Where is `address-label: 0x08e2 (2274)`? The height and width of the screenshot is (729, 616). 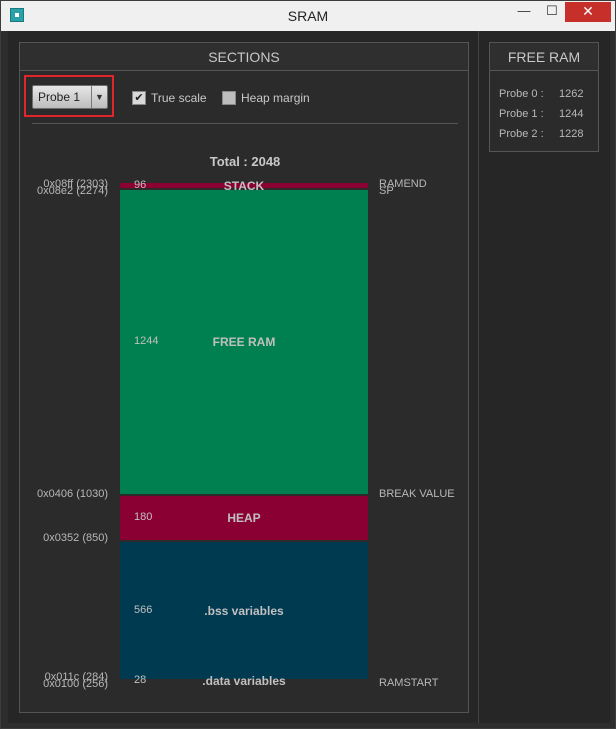 address-label: 0x08e2 (2274) is located at coordinates (72, 191).